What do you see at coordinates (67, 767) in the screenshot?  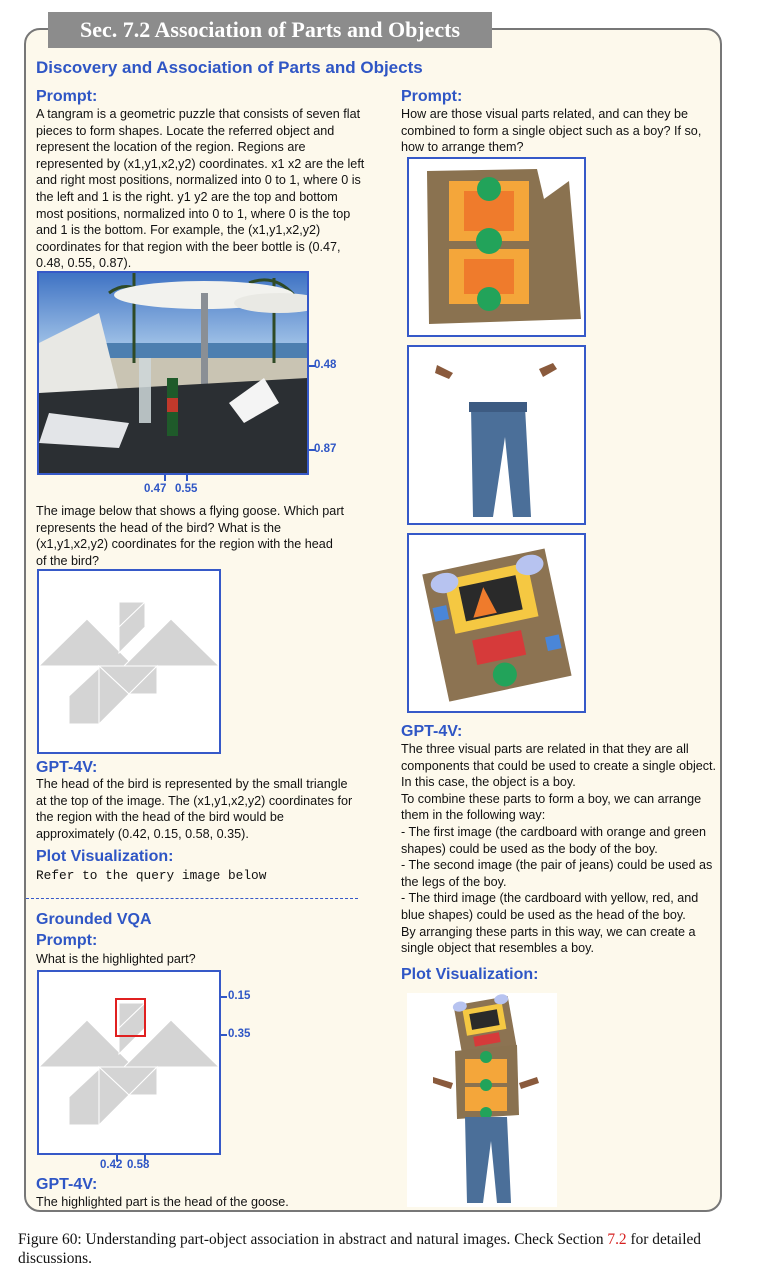 I see `left-gpt-label: GPT-4V:` at bounding box center [67, 767].